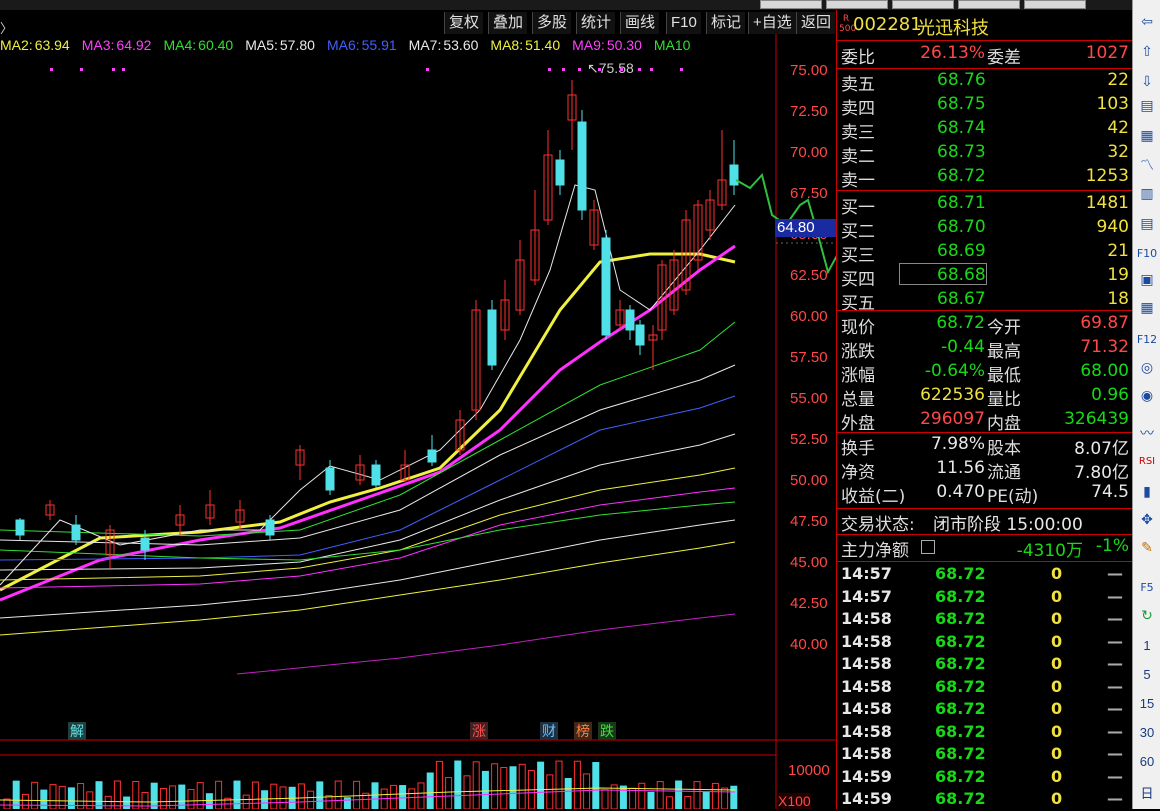 The width and height of the screenshot is (1160, 811). Describe the element at coordinates (809, 398) in the screenshot. I see `price-axis-label: 55.00` at that location.